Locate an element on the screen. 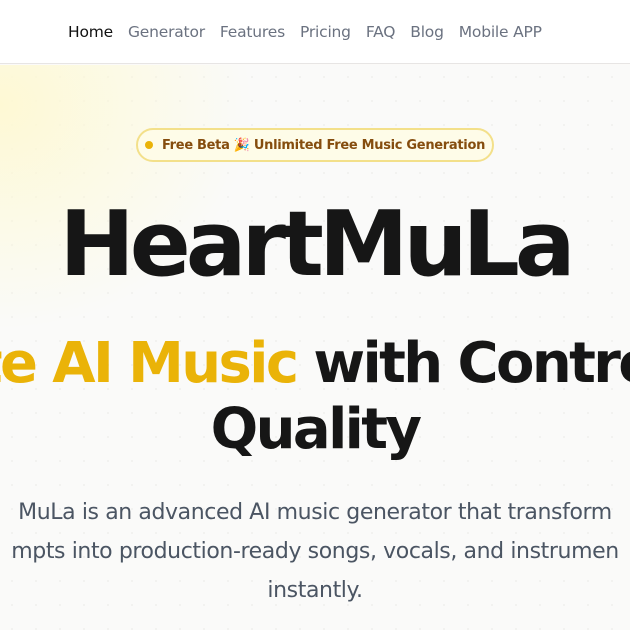  nav-mobile-app-link: Mobile APP is located at coordinates (500, 32).